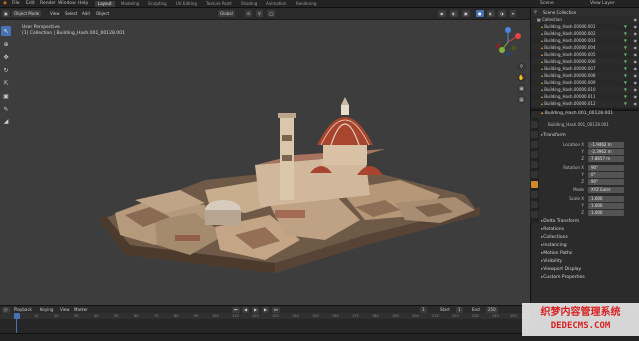 This screenshot has height=341, width=639. What do you see at coordinates (585, 26) in the screenshot?
I see `outliner-item: ▴ Building_Hash.00000.001 ▼ ◉` at bounding box center [585, 26].